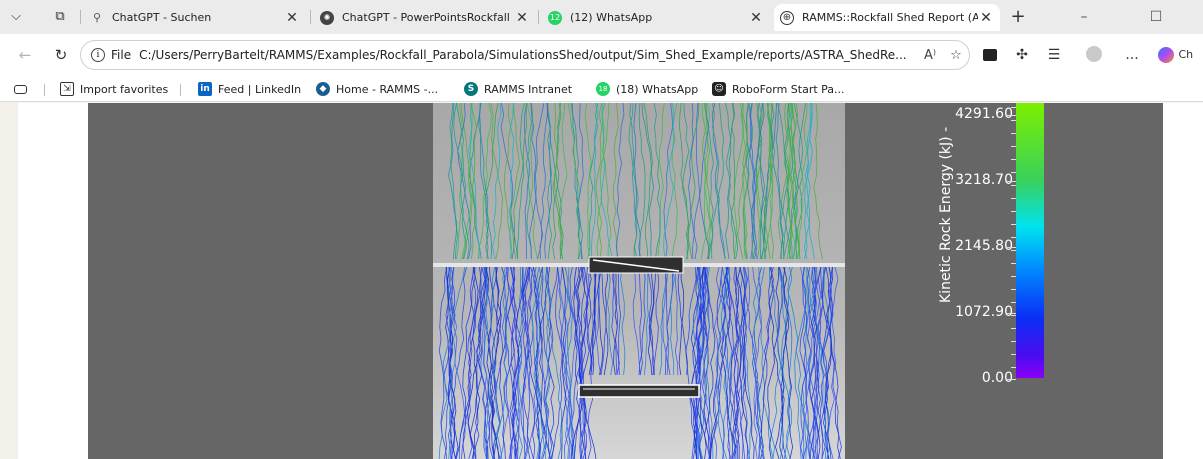  I want to click on ramms-icon: ◆, so click(323, 89).